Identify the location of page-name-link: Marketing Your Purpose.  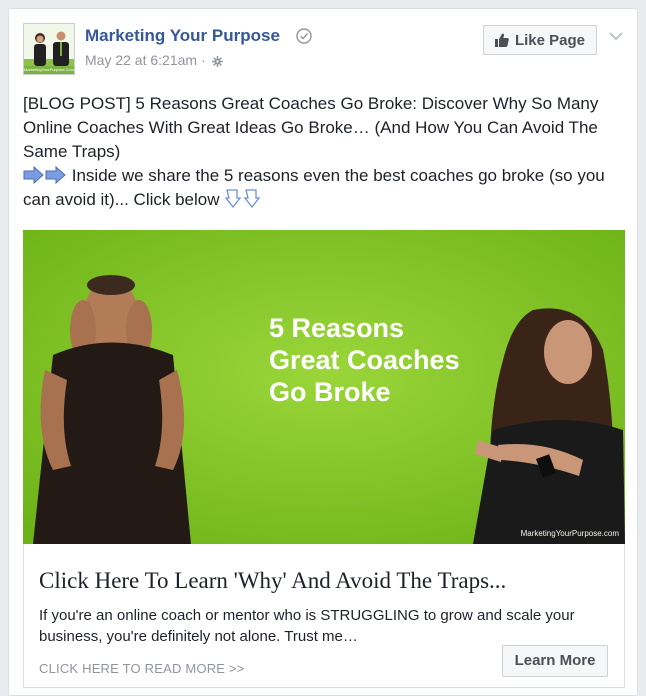
(182, 36).